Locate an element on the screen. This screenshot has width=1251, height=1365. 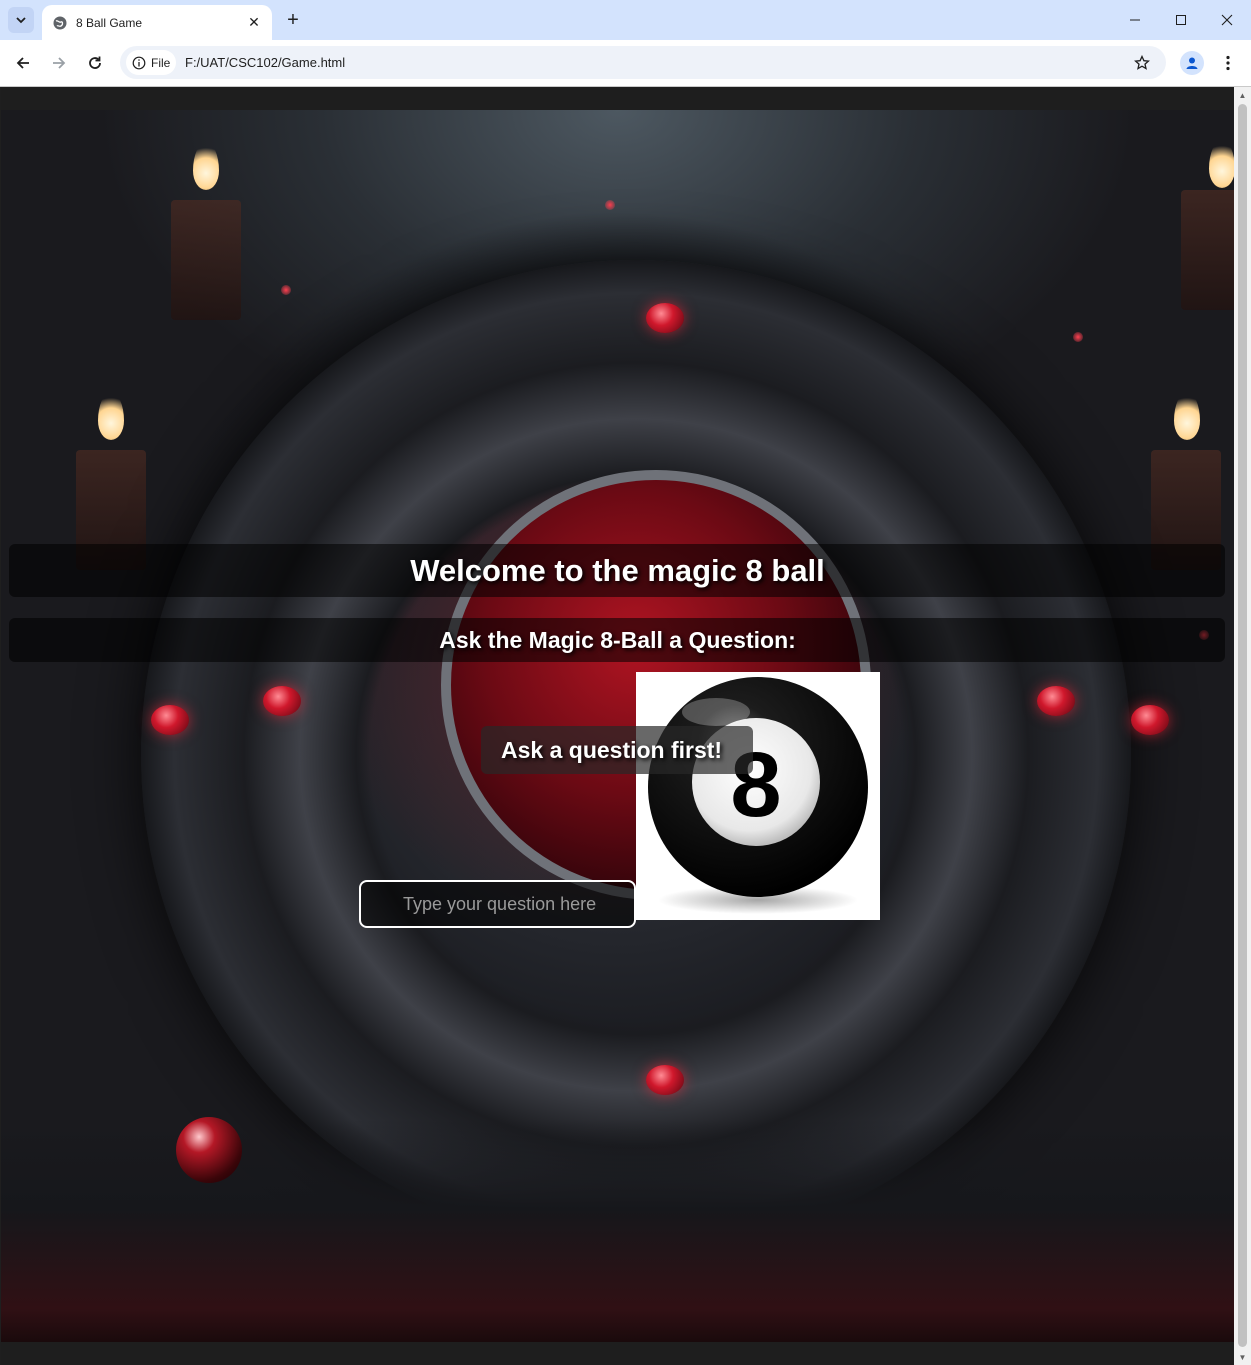
url-text: F:/UAT/CSC102/Game.html is located at coordinates (265, 62).